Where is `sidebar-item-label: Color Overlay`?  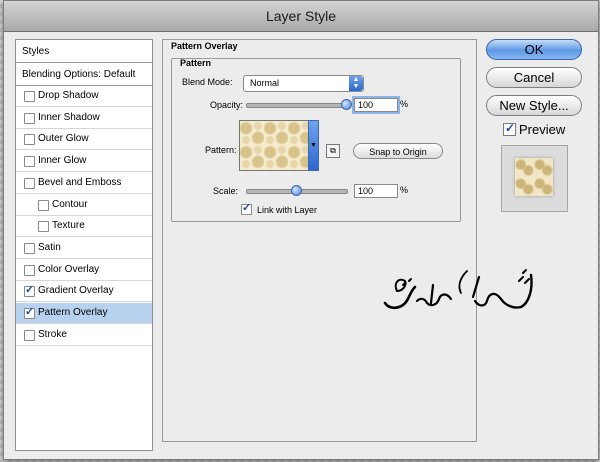
sidebar-item-label: Color Overlay is located at coordinates (69, 269).